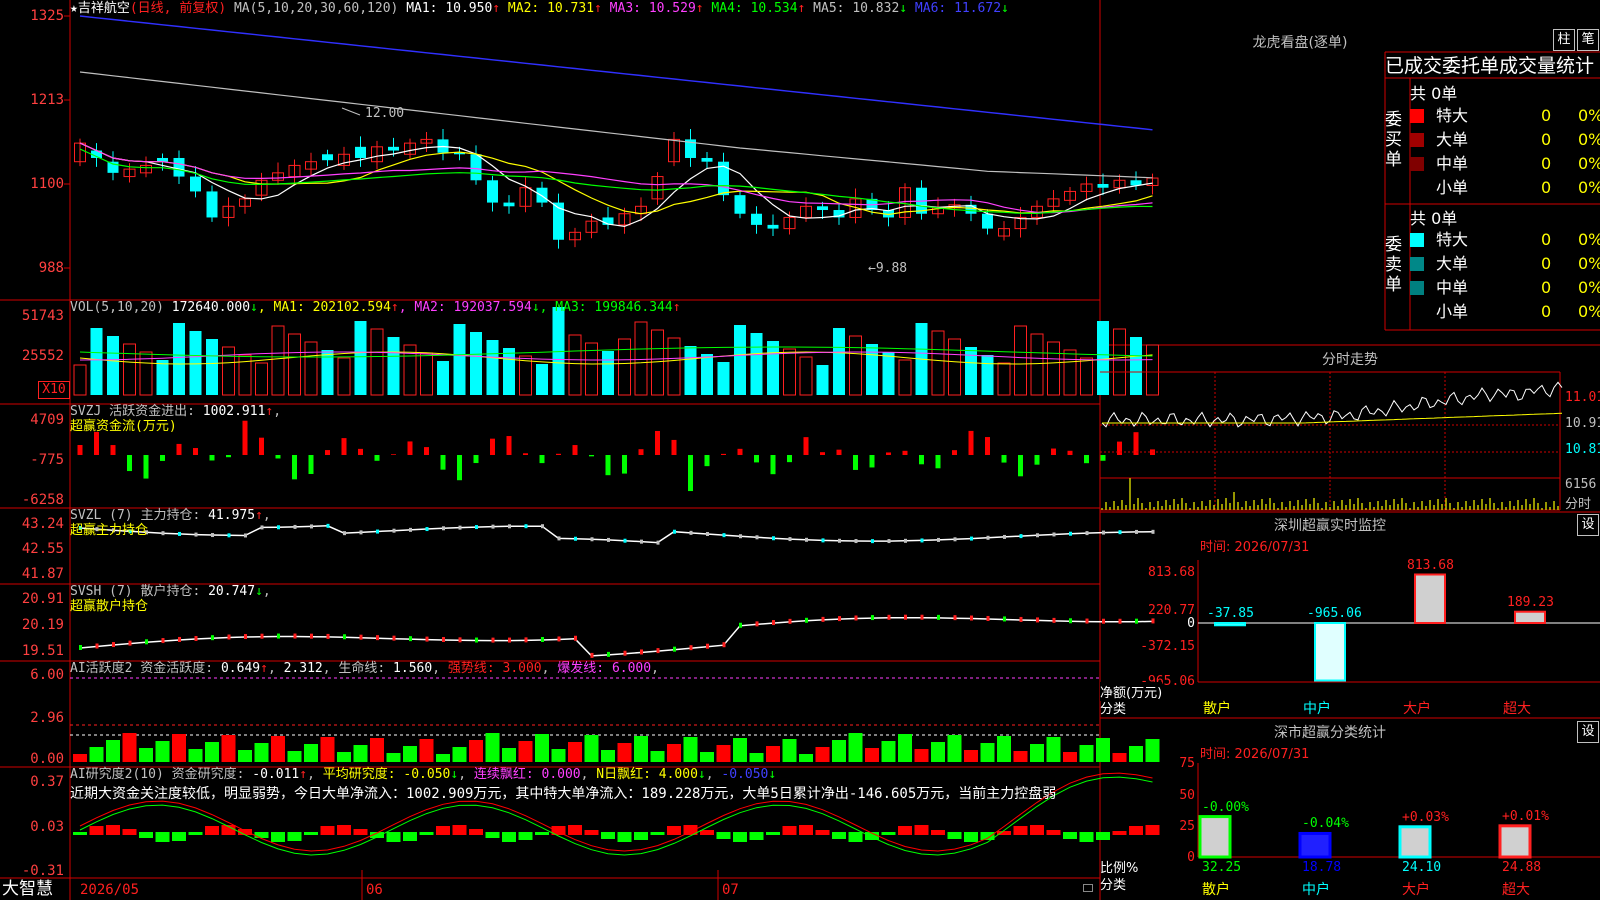 The width and height of the screenshot is (1600, 900). Describe the element at coordinates (385, 113) in the screenshot. I see `high-price-mark: 12.00` at that location.